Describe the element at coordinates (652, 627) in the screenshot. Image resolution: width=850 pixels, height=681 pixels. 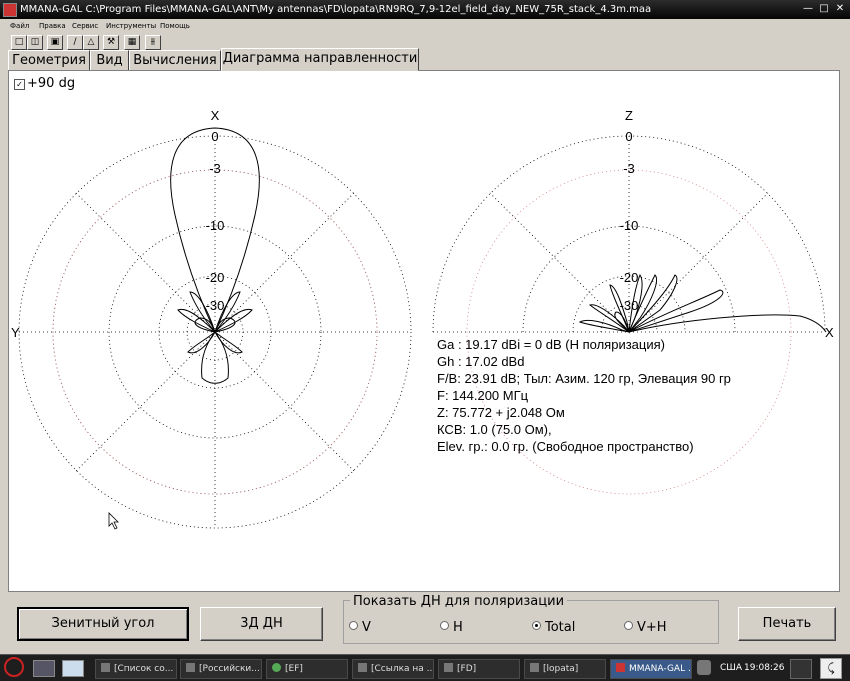
I see `radio-vh-label: V+H` at that location.